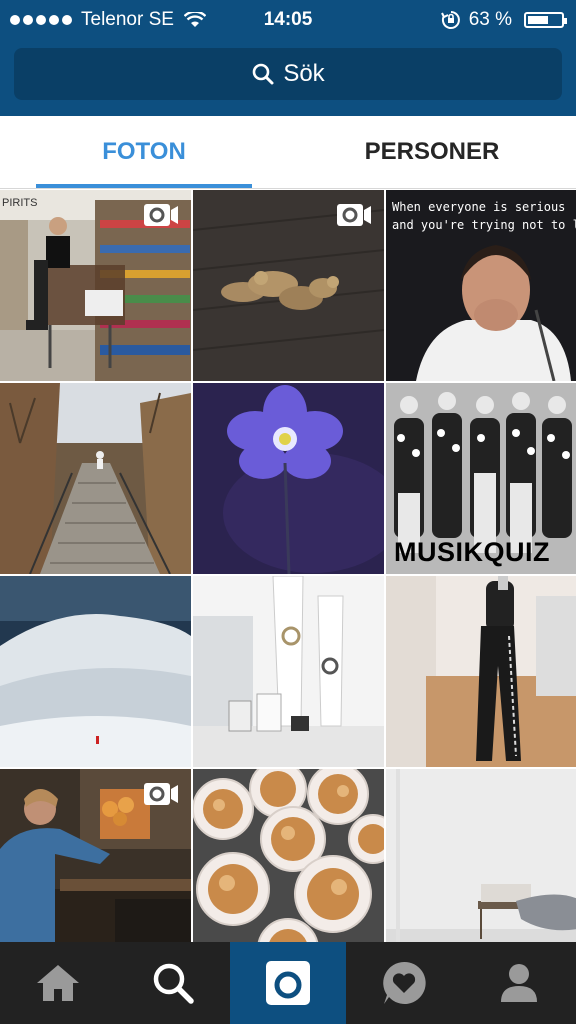 The width and height of the screenshot is (576, 1024). Describe the element at coordinates (481, 478) in the screenshot. I see `photo-musikquiz: MUSIKQUIZ` at that location.